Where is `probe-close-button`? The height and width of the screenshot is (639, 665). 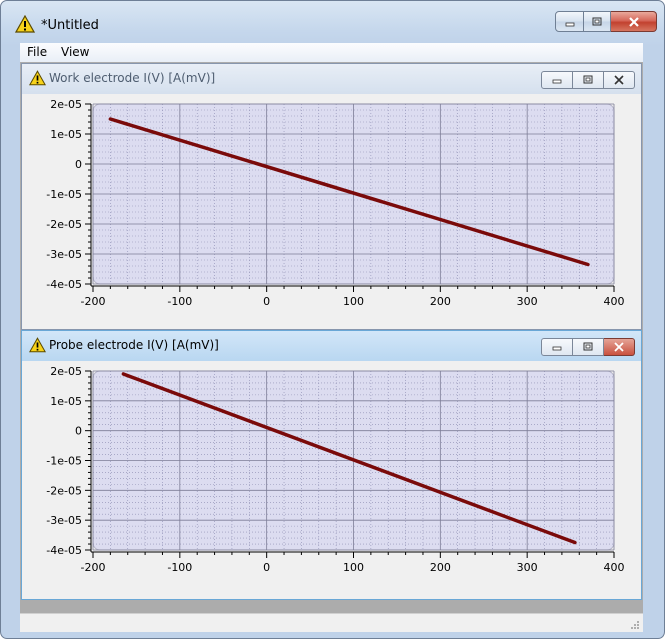
probe-close-button is located at coordinates (619, 347).